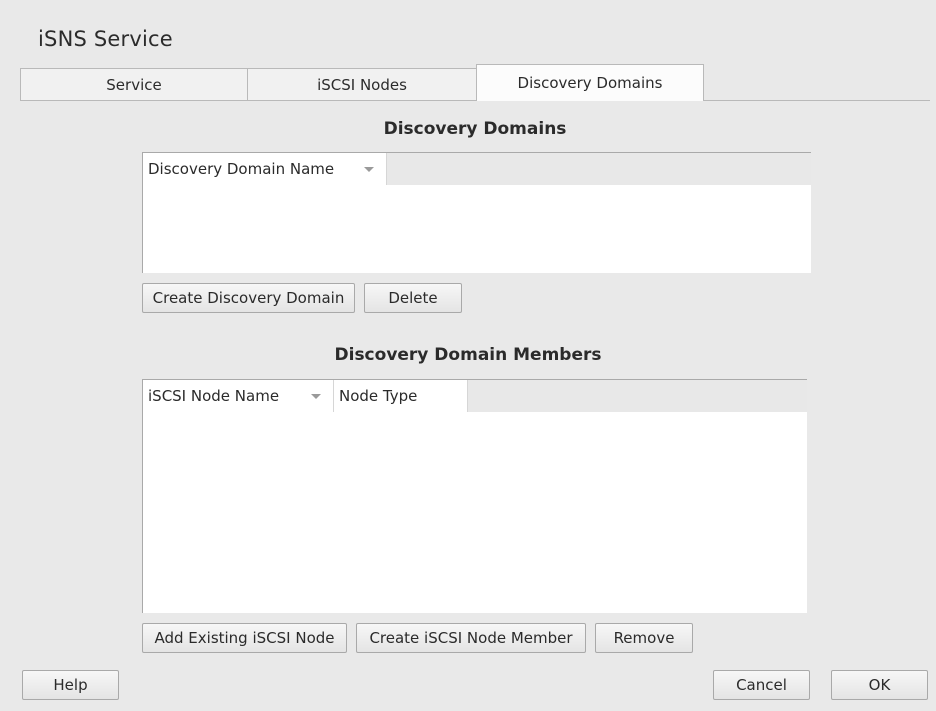 Image resolution: width=936 pixels, height=711 pixels. Describe the element at coordinates (70, 685) in the screenshot. I see `help-button: Help` at that location.